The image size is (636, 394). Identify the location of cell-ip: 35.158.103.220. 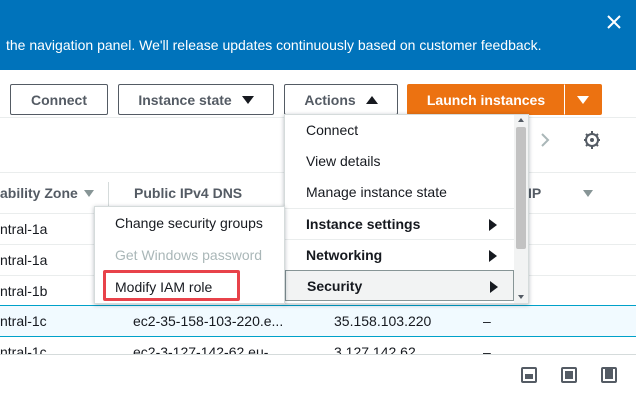
(383, 321).